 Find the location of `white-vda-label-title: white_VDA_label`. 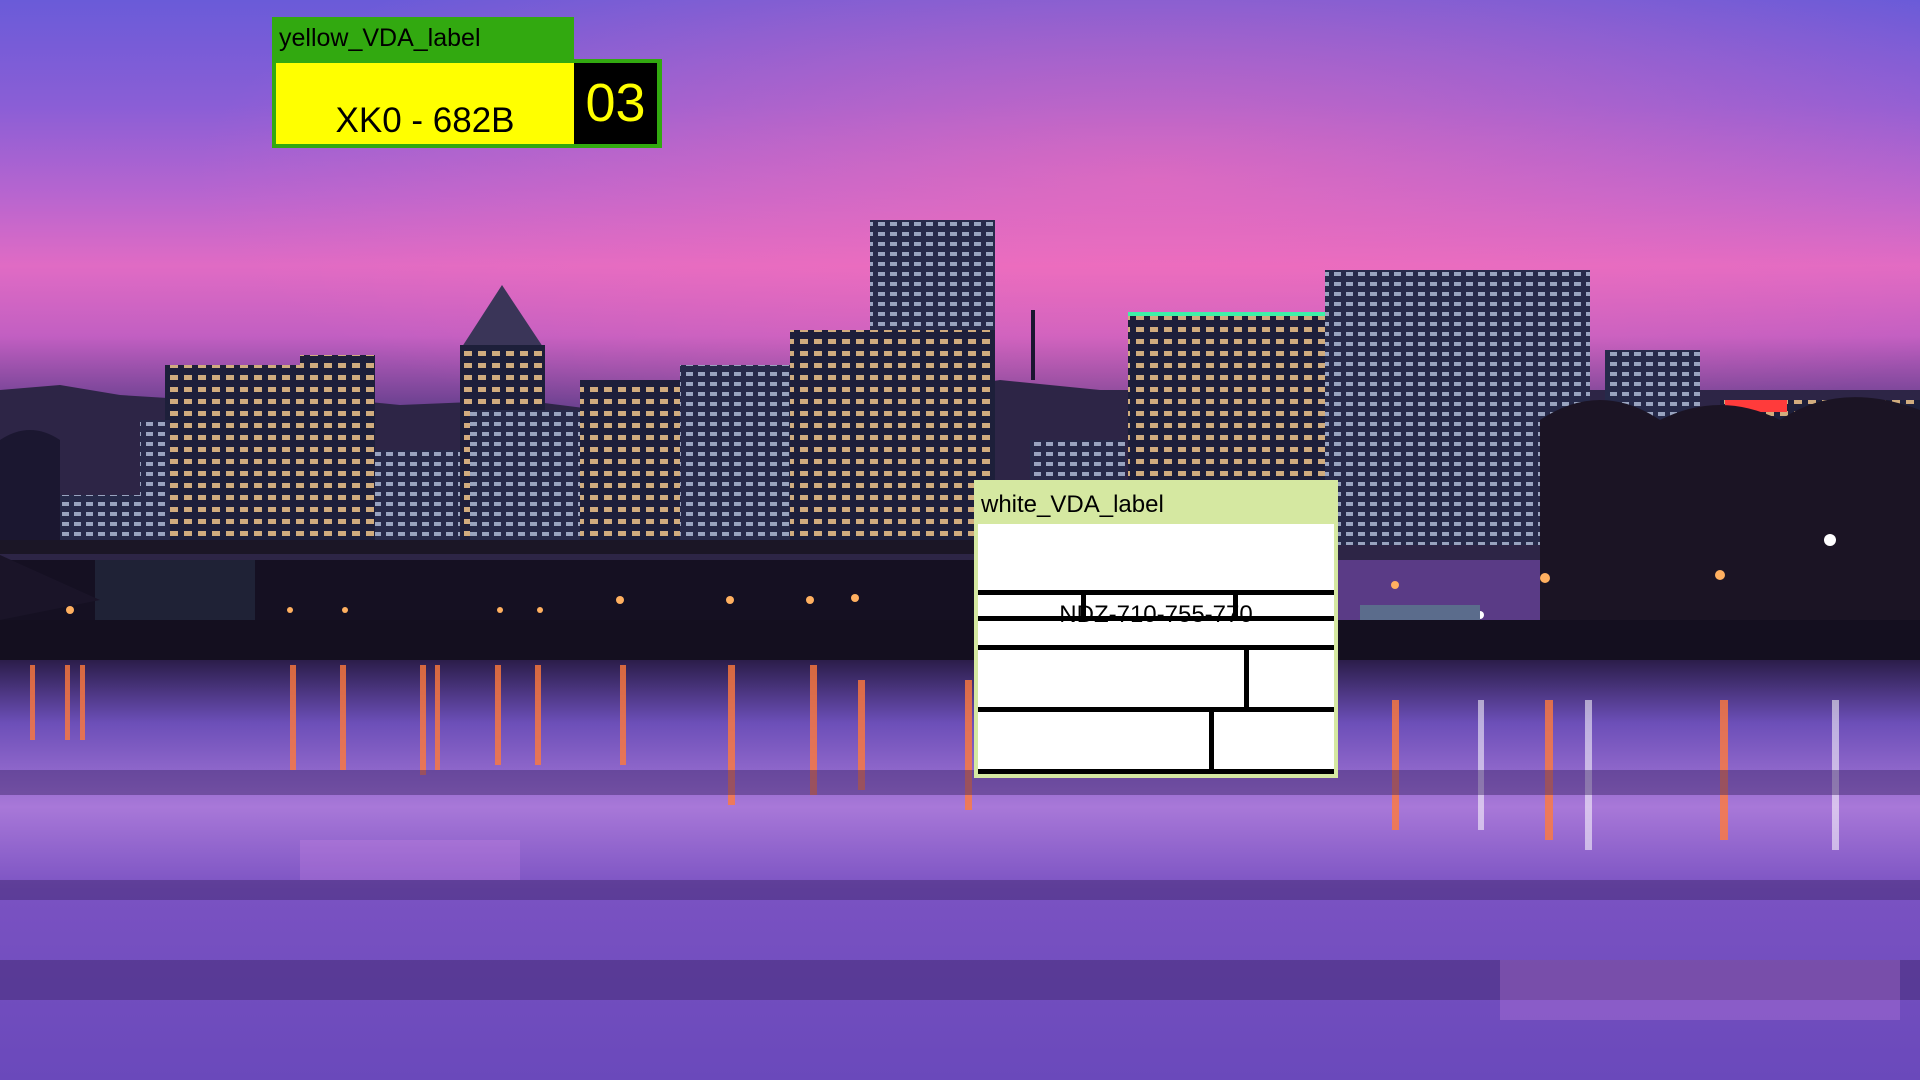

white-vda-label-title: white_VDA_label is located at coordinates (1072, 504).